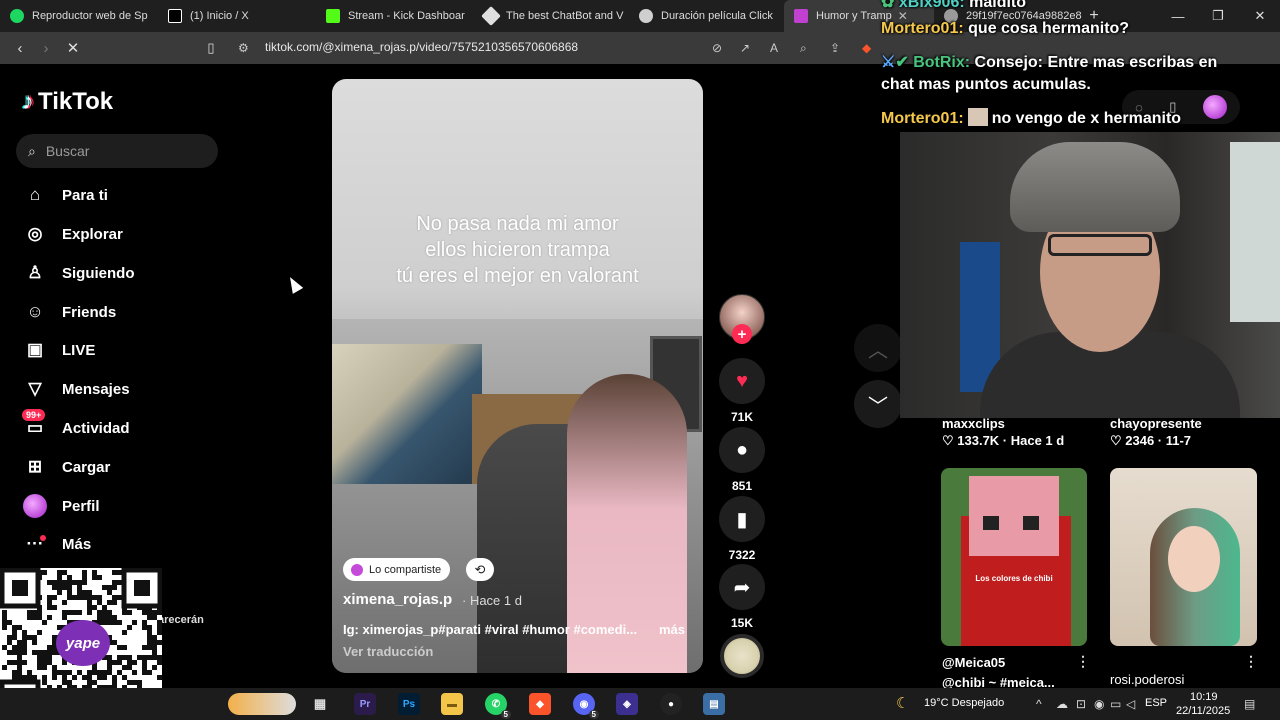 The image size is (1280, 720). Describe the element at coordinates (671, 704) in the screenshot. I see `obs-icon: ●` at that location.